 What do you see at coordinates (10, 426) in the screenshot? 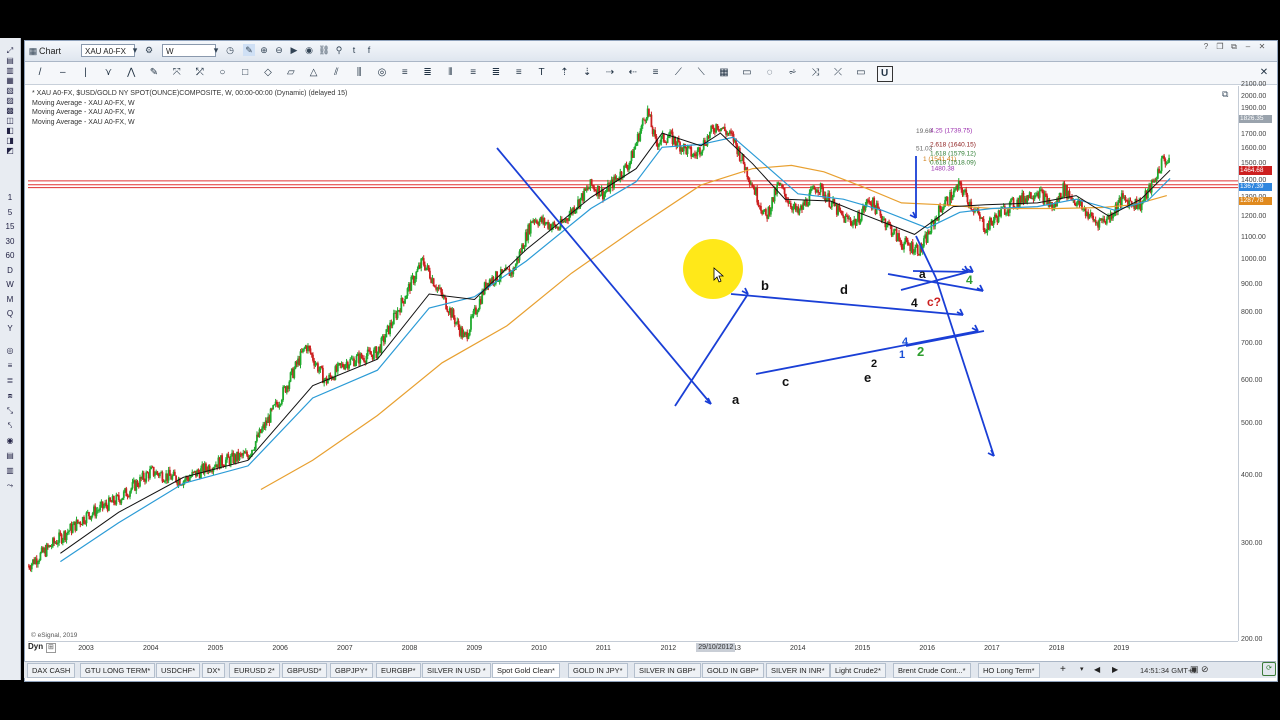
I see `left-tool-icon: ⤣` at bounding box center [10, 426].